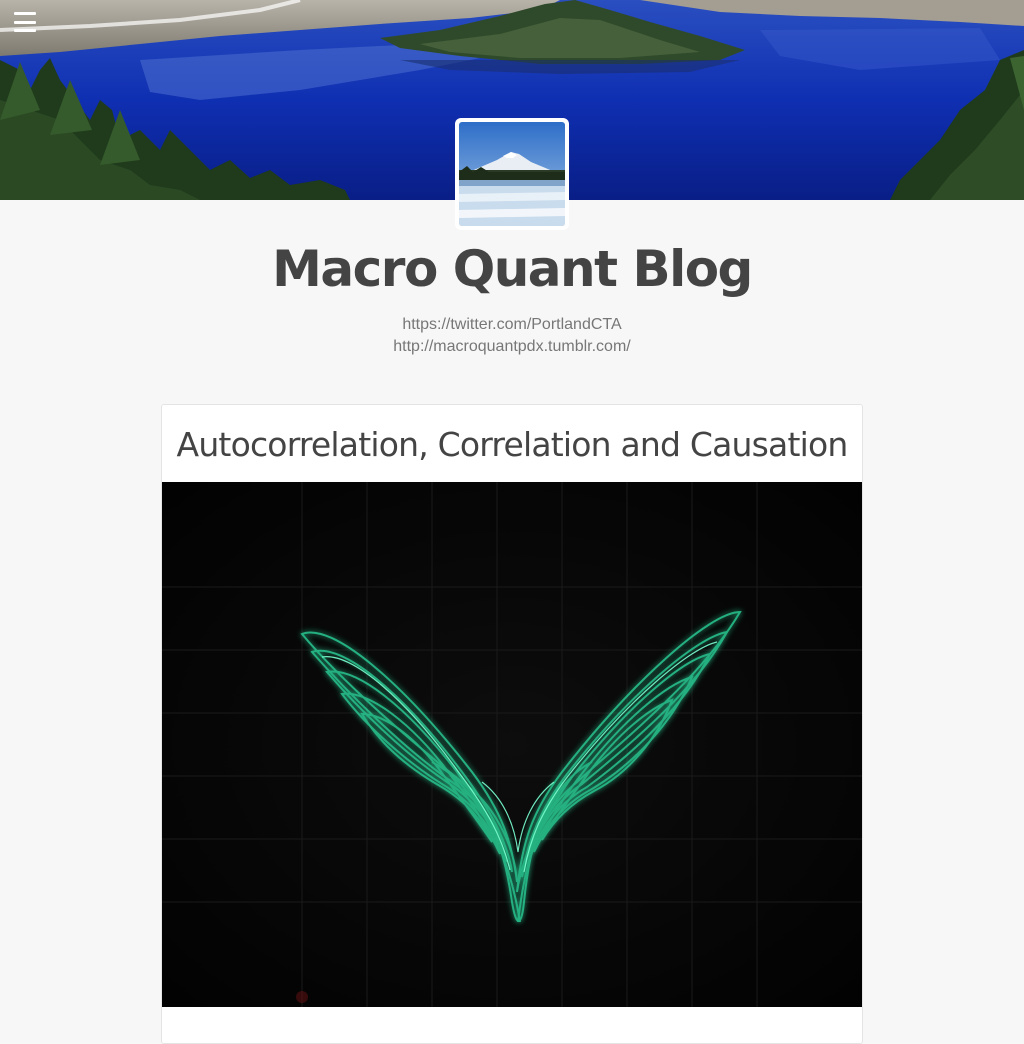  Describe the element at coordinates (25, 13) in the screenshot. I see `hamburger-menu-icon` at that location.